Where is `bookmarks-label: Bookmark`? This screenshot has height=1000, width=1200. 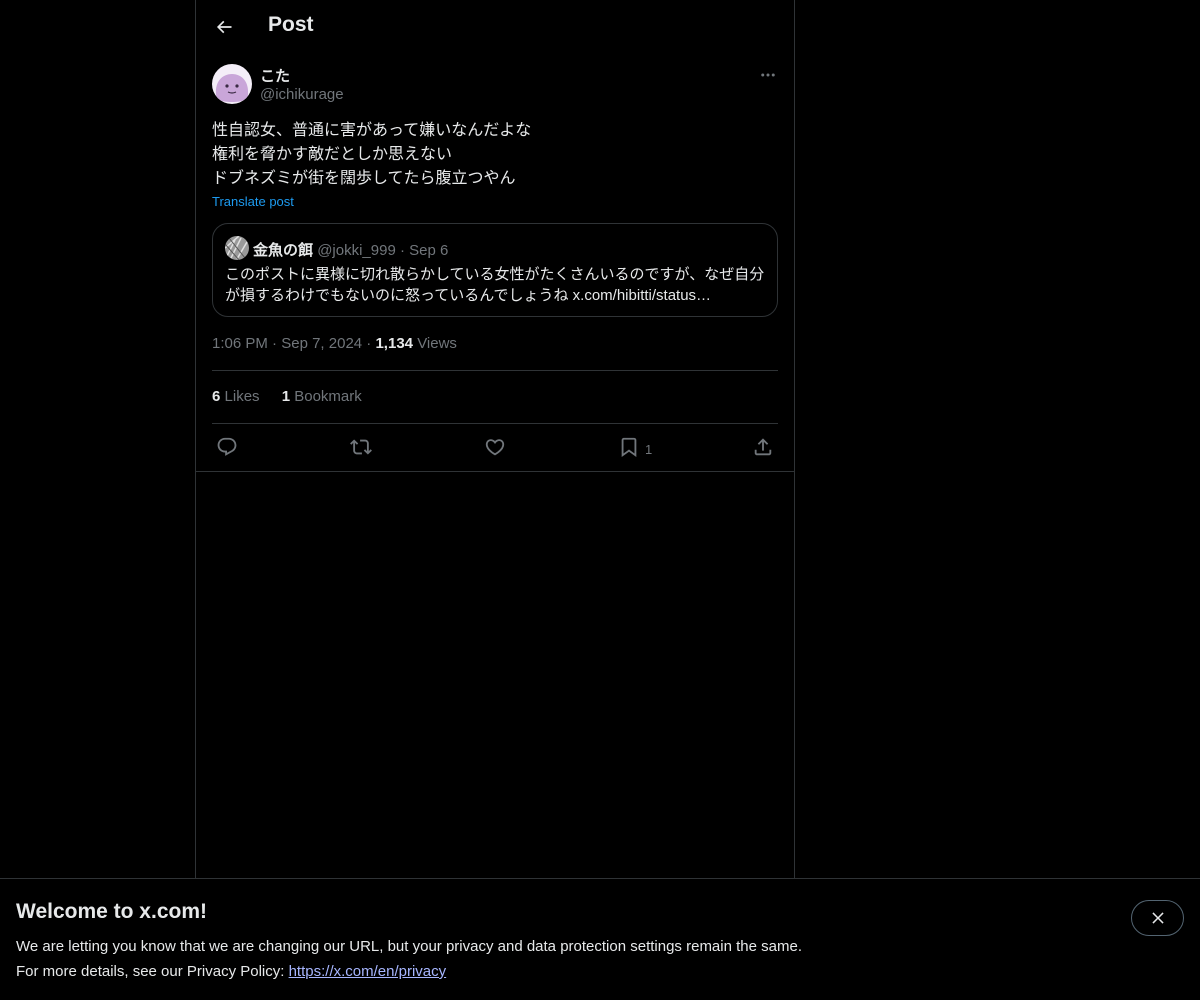 bookmarks-label: Bookmark is located at coordinates (328, 396).